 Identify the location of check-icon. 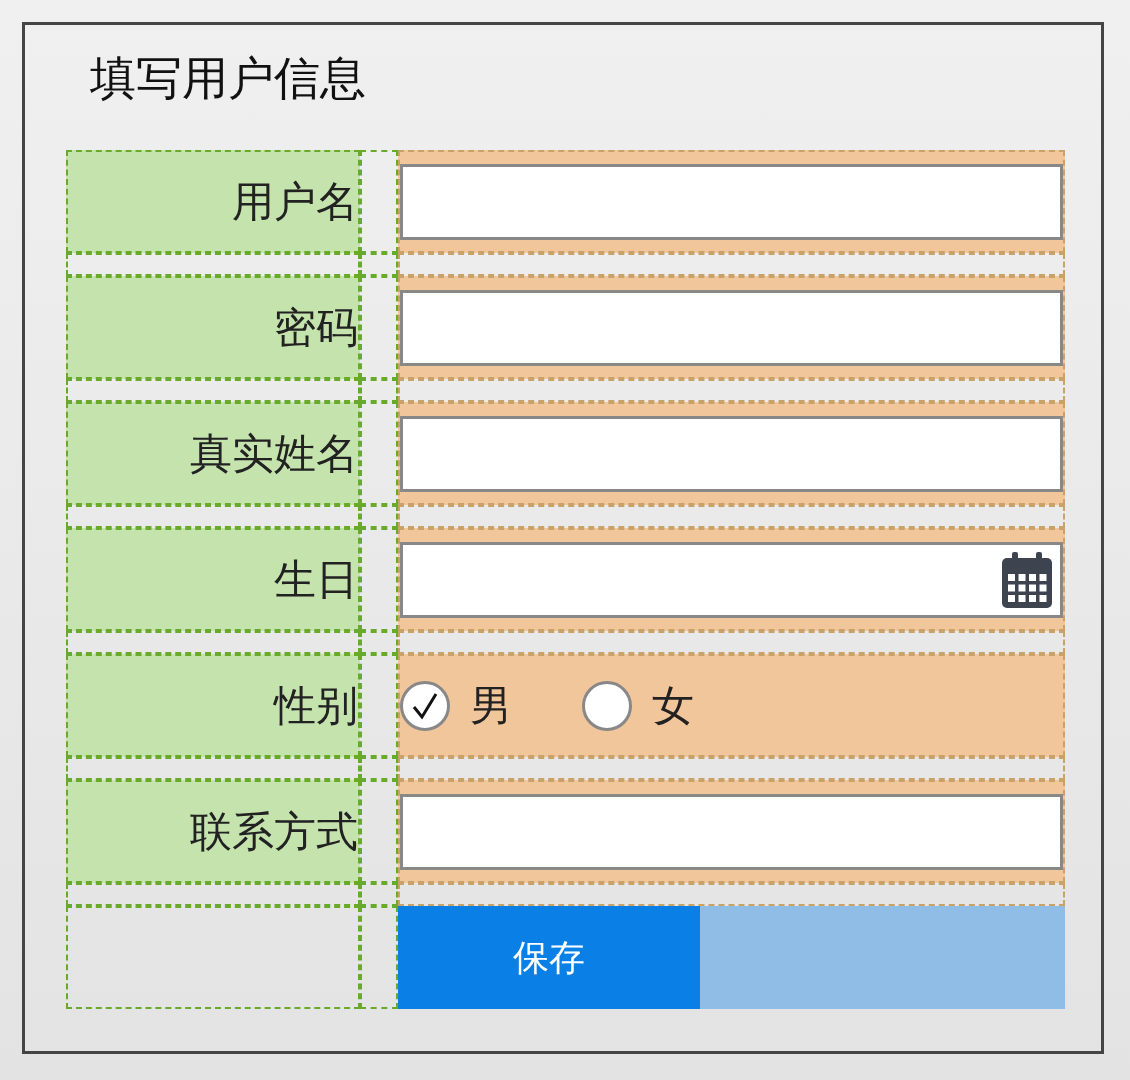
(425, 705).